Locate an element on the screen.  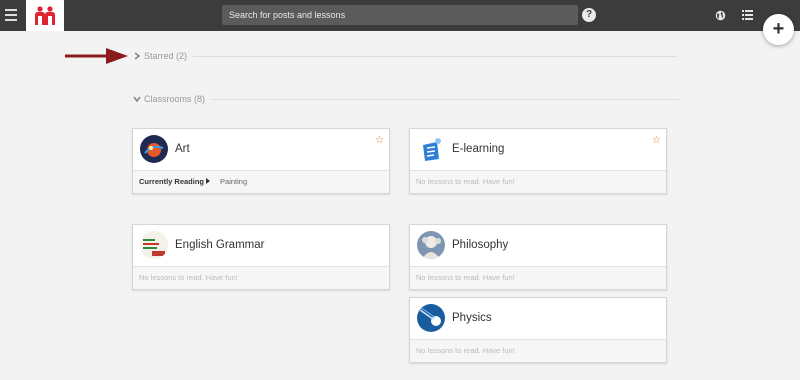
brand-logo is located at coordinates (45, 15).